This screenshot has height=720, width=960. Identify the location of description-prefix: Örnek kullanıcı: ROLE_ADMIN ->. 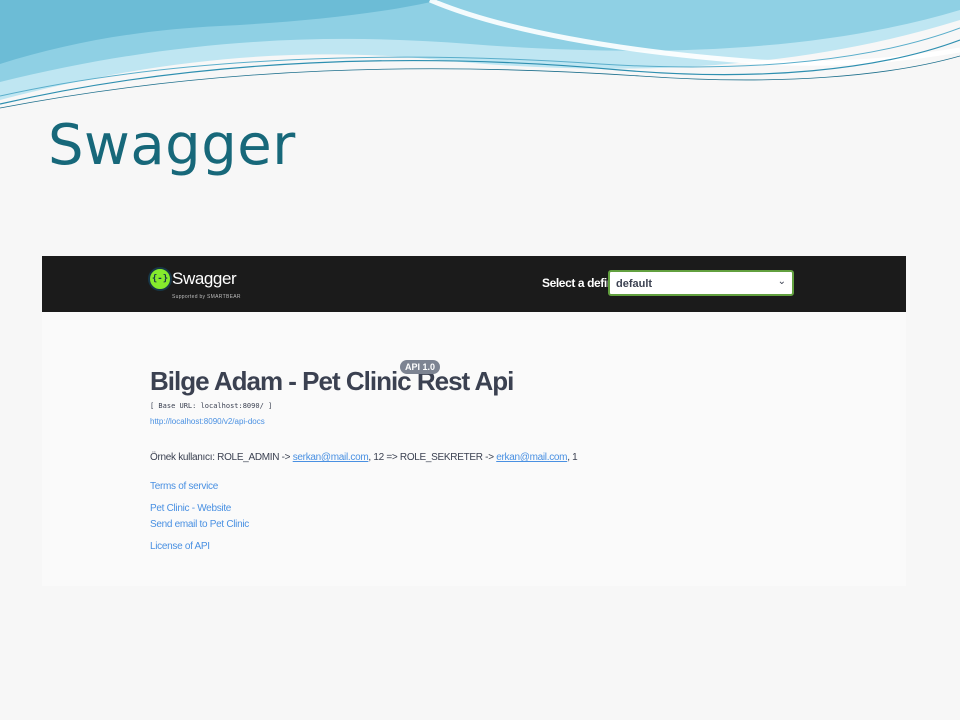
(221, 457).